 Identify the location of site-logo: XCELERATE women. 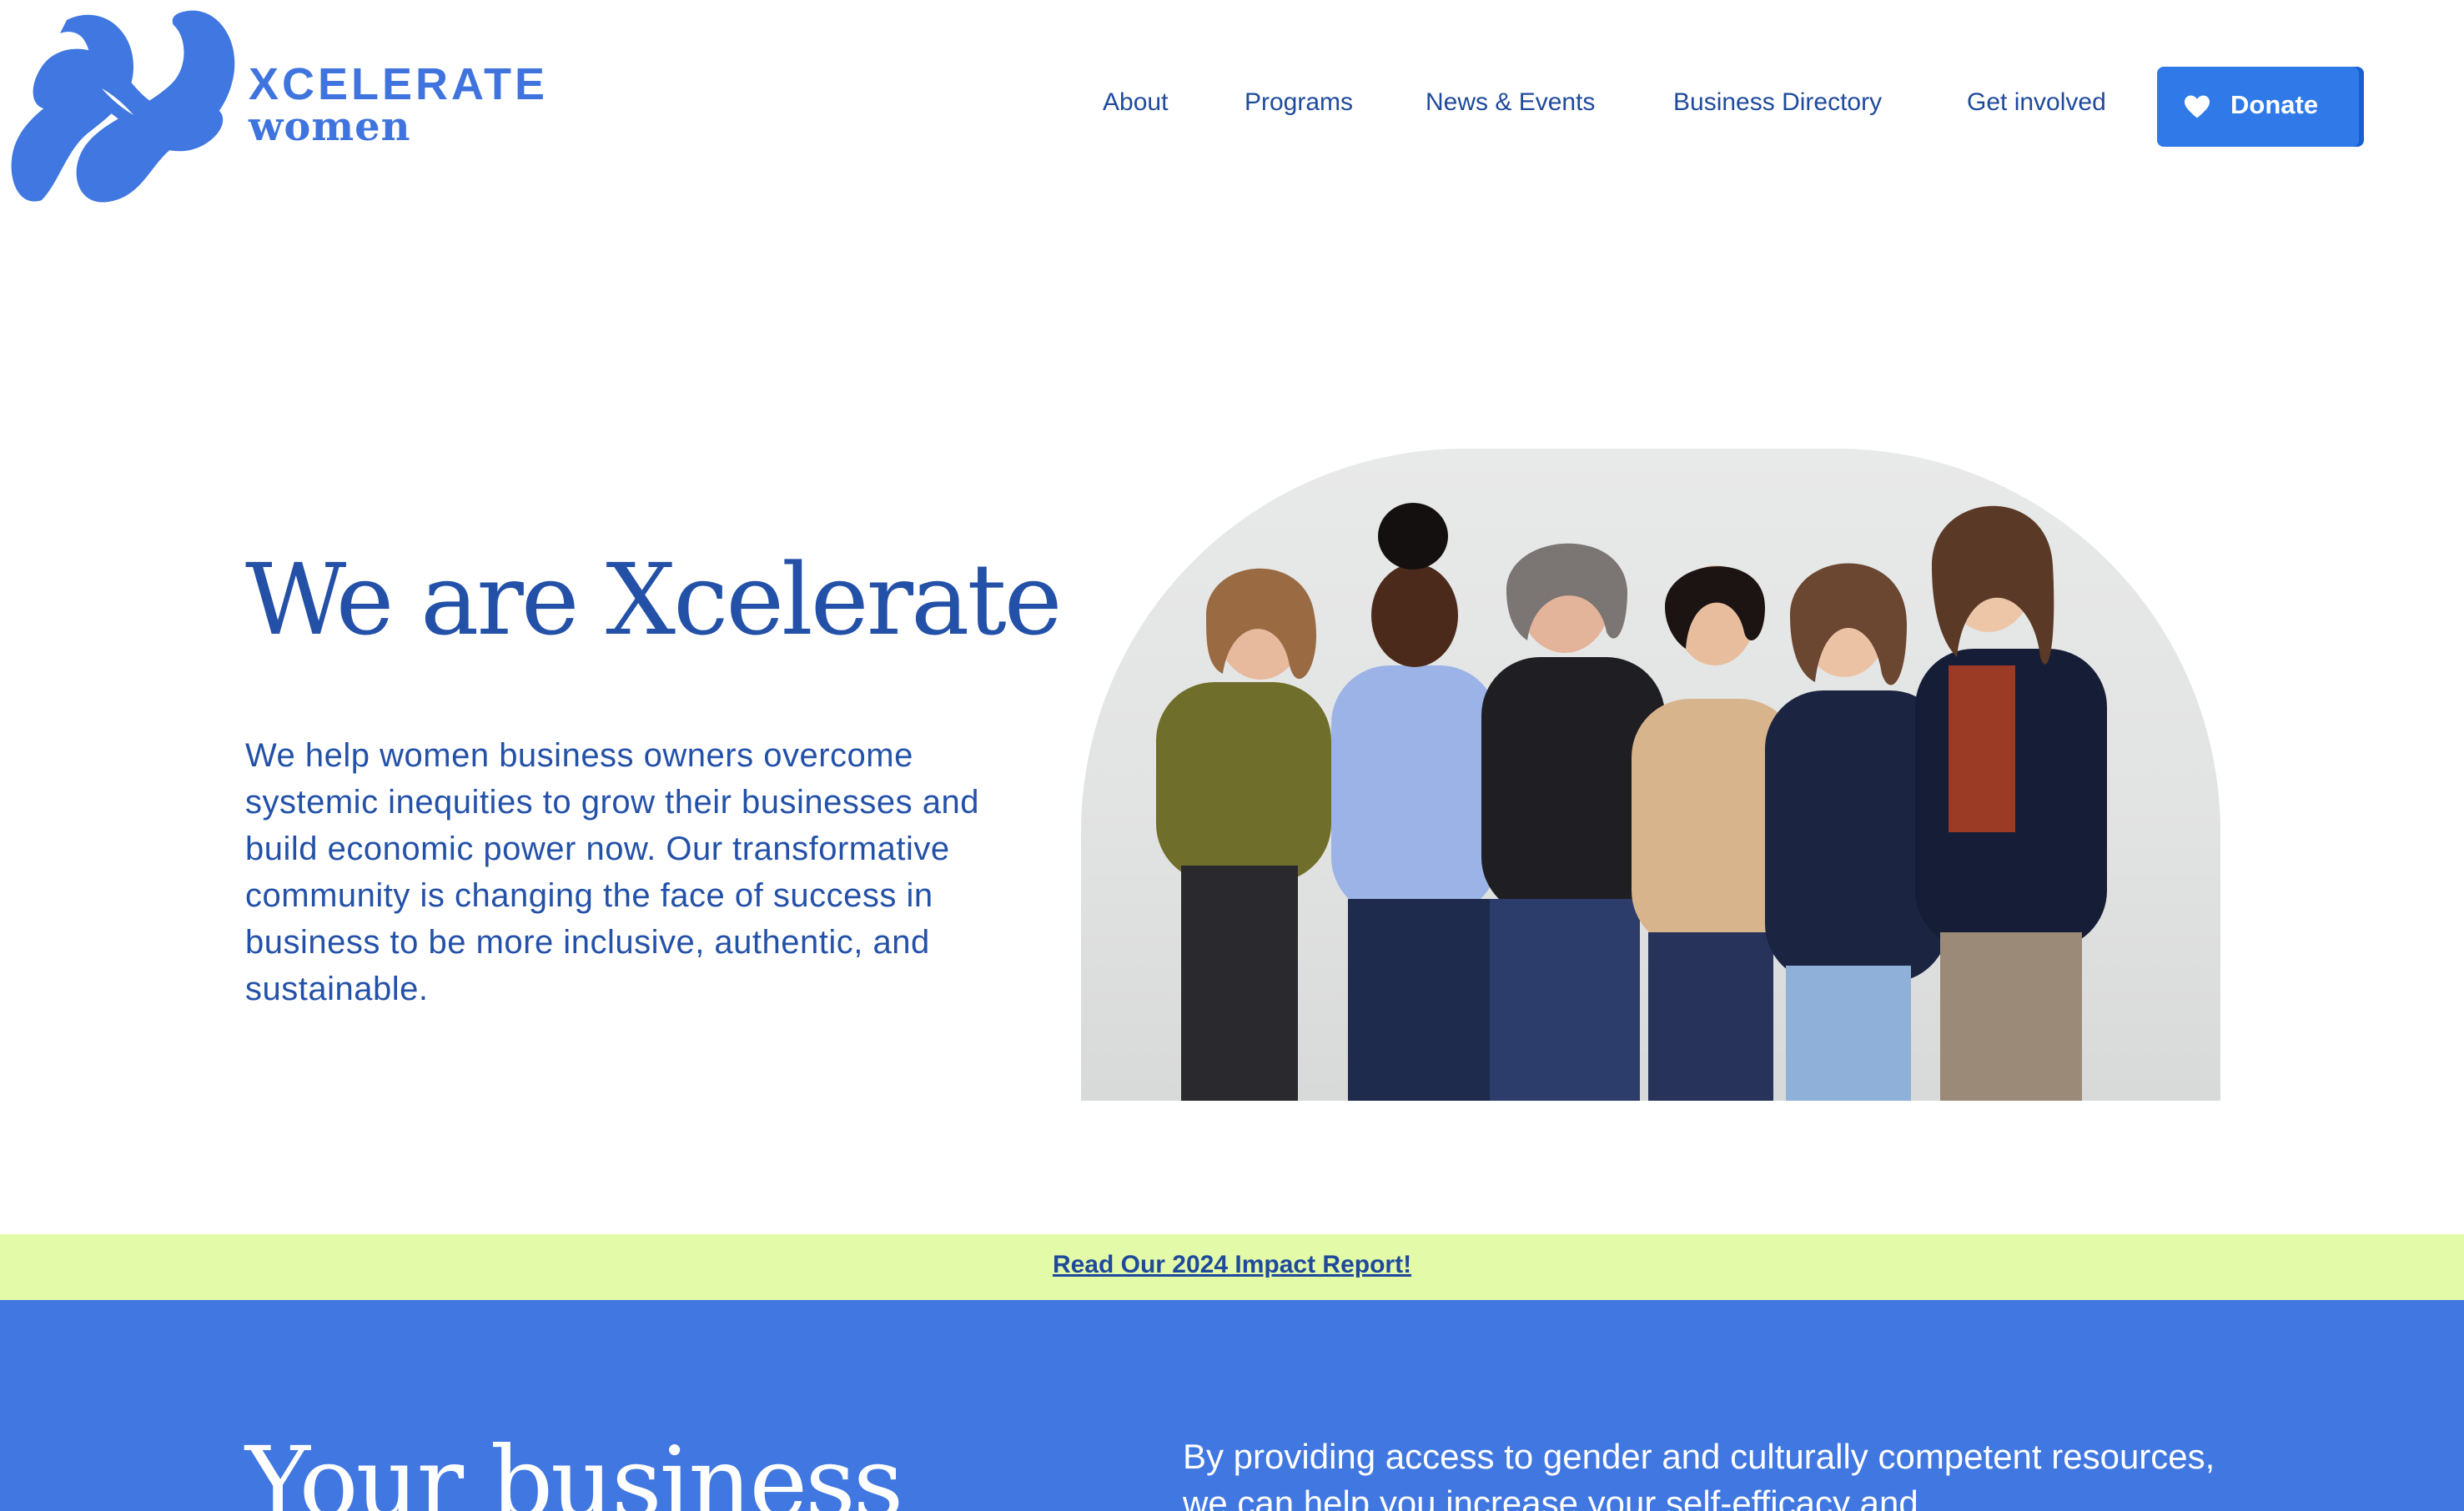
(283, 108).